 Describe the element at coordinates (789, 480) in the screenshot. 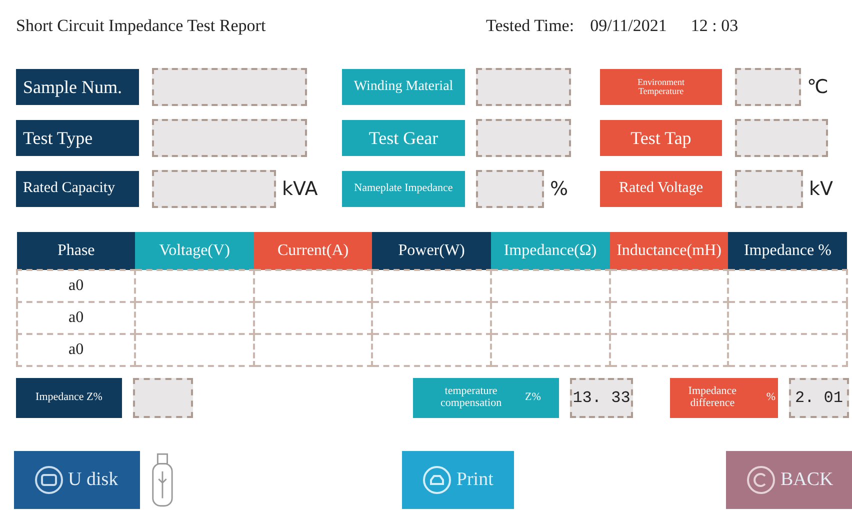

I see `back-button: BACK` at that location.